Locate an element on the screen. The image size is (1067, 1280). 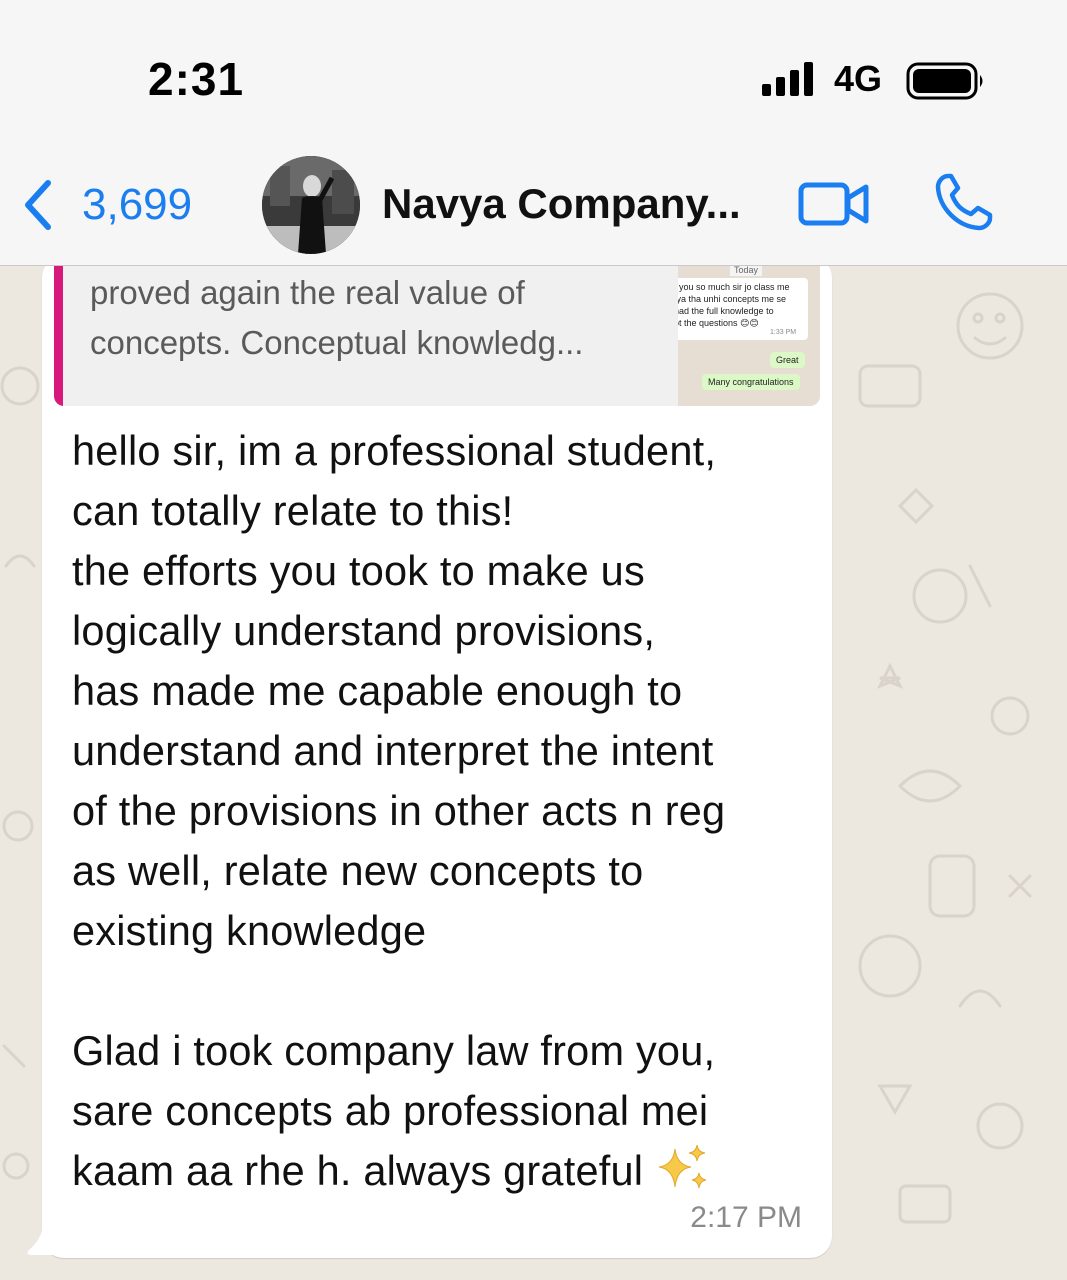
avatar-photo is located at coordinates (311, 205).